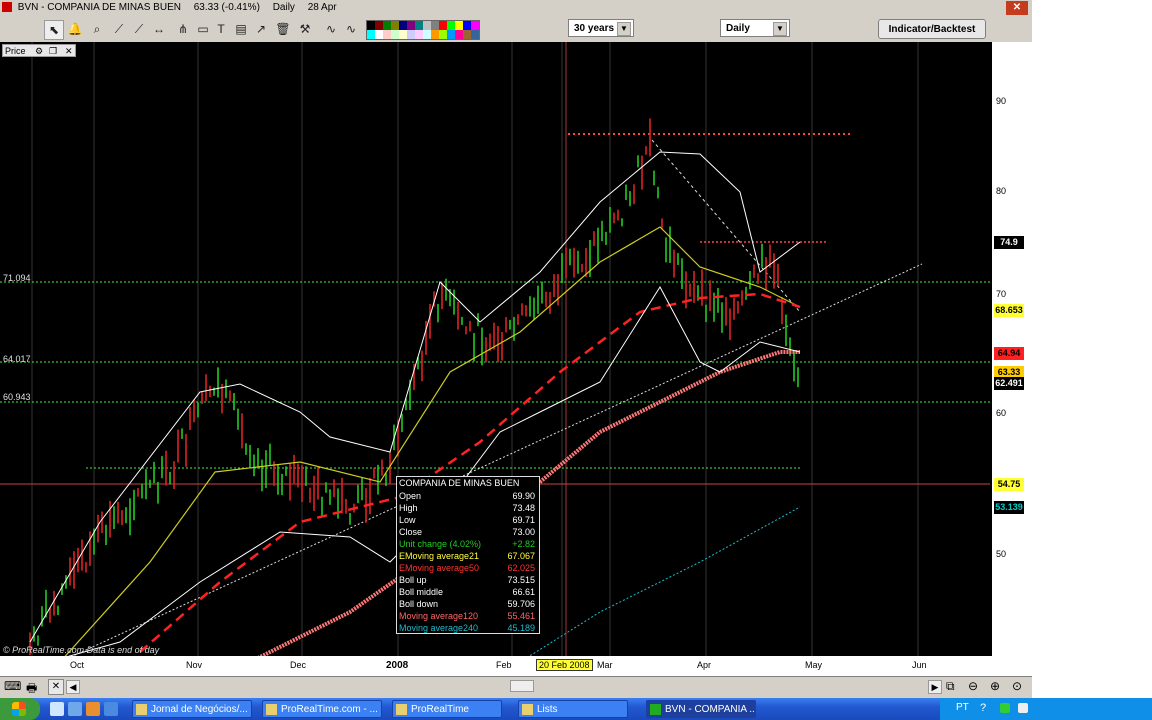  I want to click on tooltip-row: EMoving average50 62.025, so click(468, 569).